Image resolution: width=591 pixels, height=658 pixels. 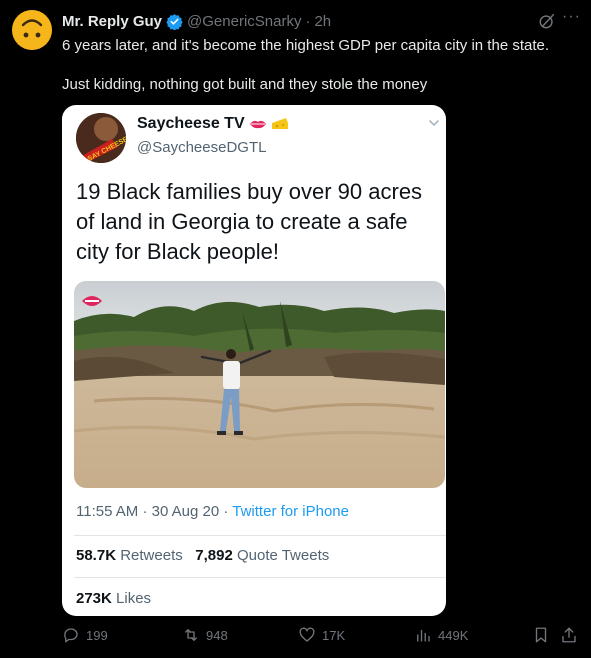 I want to click on quoted-author-name-row: Saycheese TV, so click(x=213, y=124).